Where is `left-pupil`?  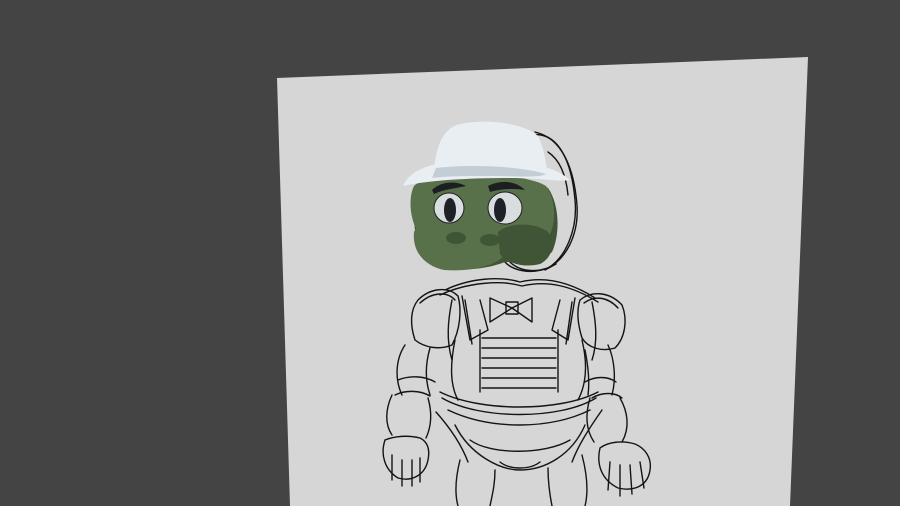 left-pupil is located at coordinates (450, 210).